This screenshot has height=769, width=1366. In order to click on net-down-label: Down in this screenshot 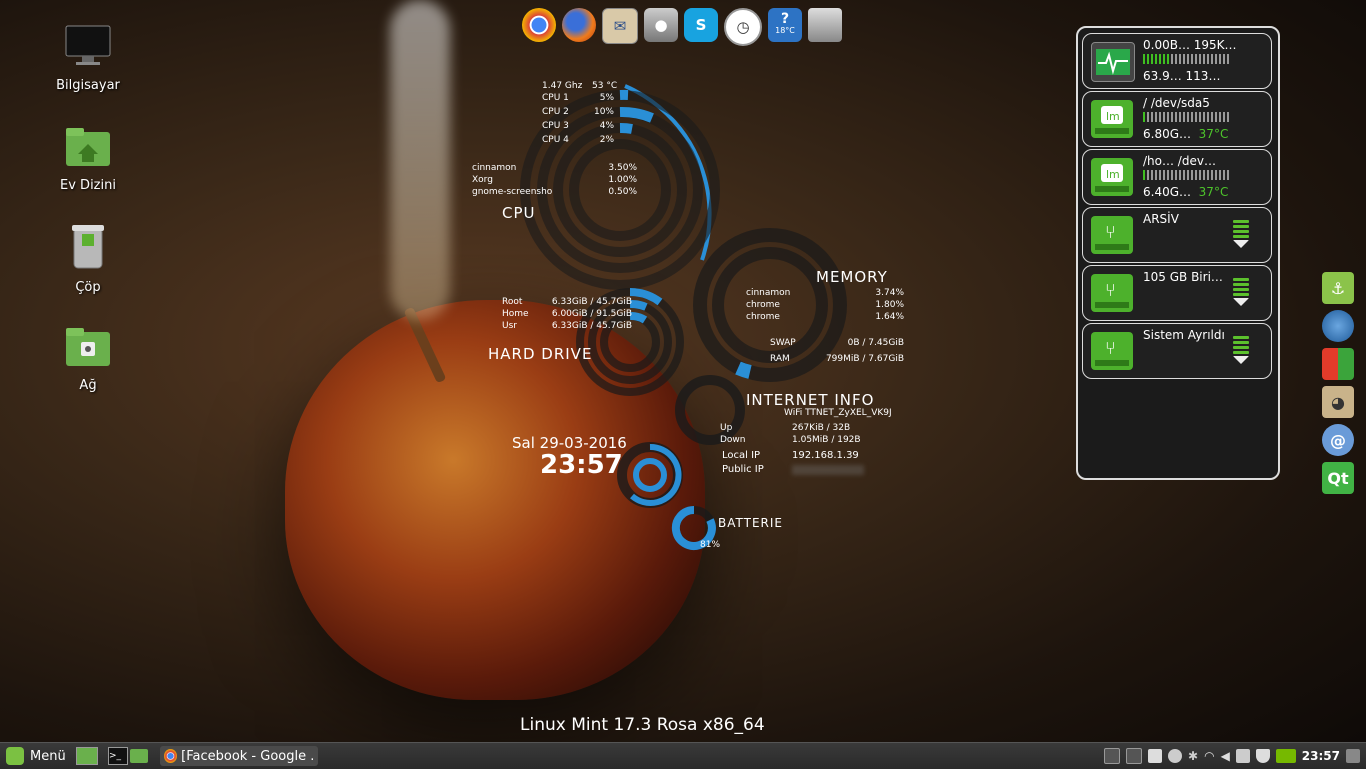, I will do `click(733, 440)`.